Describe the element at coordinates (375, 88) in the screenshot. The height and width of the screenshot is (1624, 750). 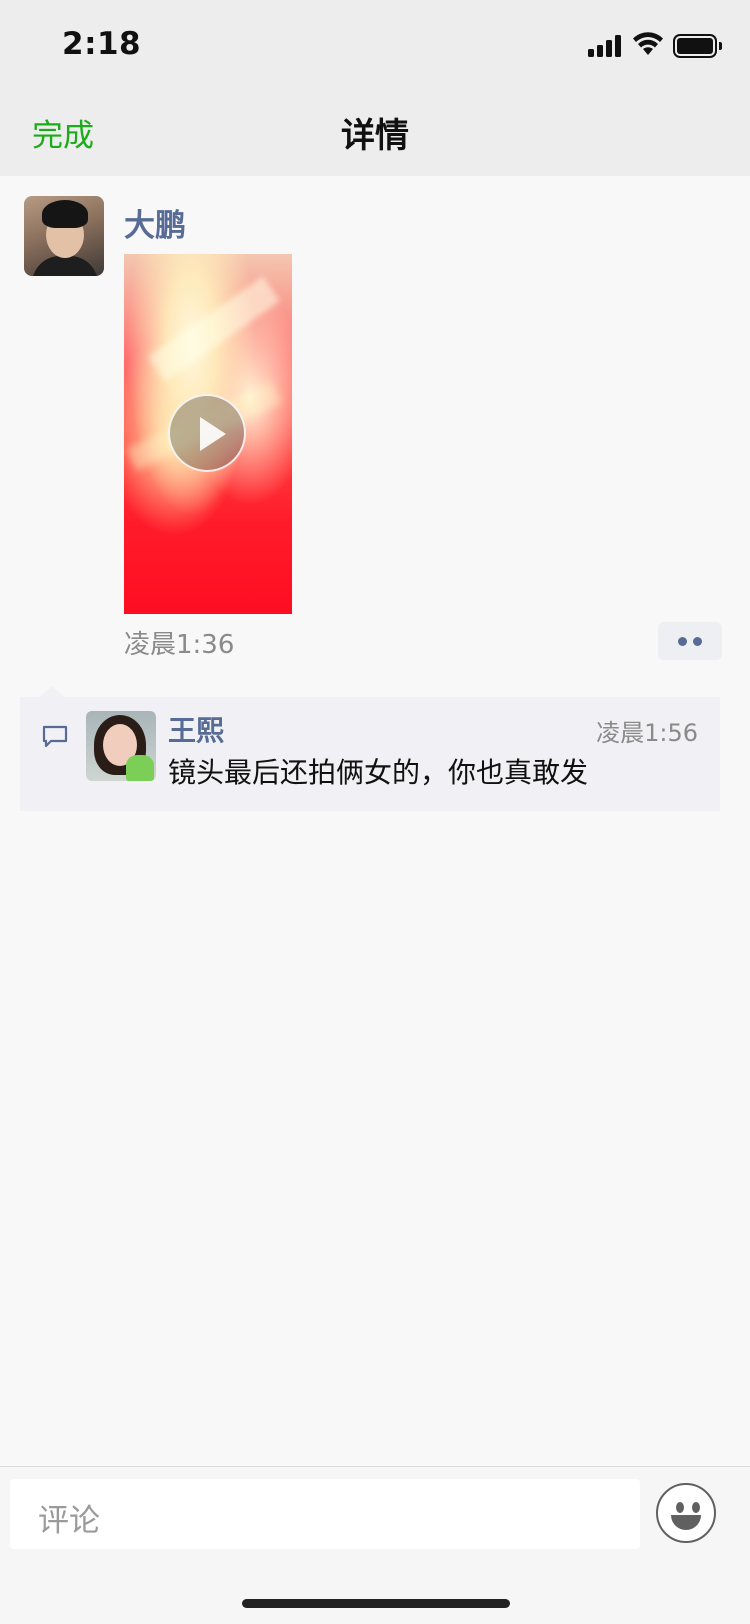
I see `top-bar: 2:18 完成 详情` at that location.